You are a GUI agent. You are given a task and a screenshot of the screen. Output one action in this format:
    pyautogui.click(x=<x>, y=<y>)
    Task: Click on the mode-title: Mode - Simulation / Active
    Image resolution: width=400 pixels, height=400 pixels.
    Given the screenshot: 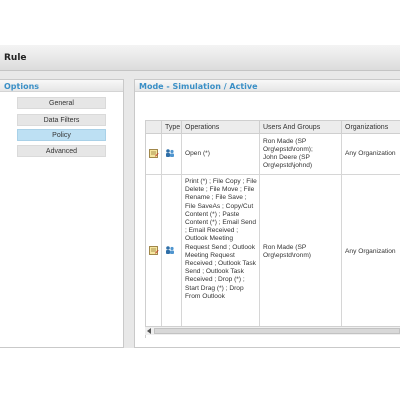 What is the action you would take?
    pyautogui.click(x=198, y=86)
    